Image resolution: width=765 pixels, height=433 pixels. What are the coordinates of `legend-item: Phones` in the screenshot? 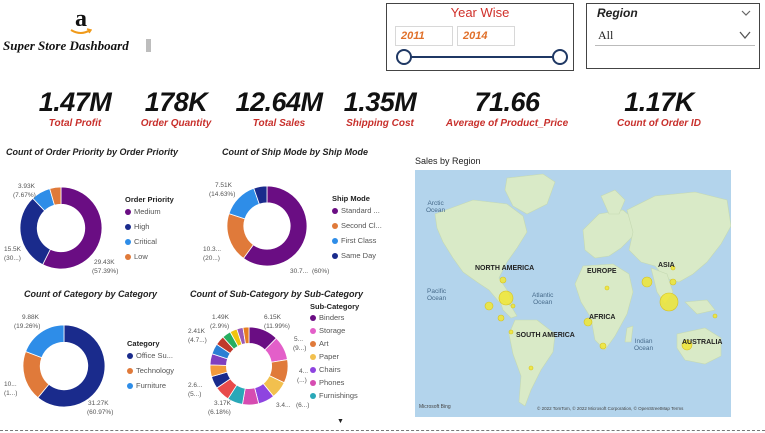 It's located at (334, 382).